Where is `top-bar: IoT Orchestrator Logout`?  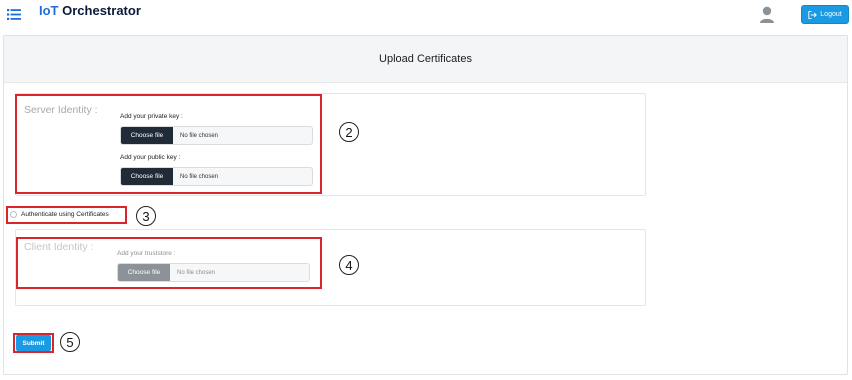
top-bar: IoT Orchestrator Logout is located at coordinates (426, 15).